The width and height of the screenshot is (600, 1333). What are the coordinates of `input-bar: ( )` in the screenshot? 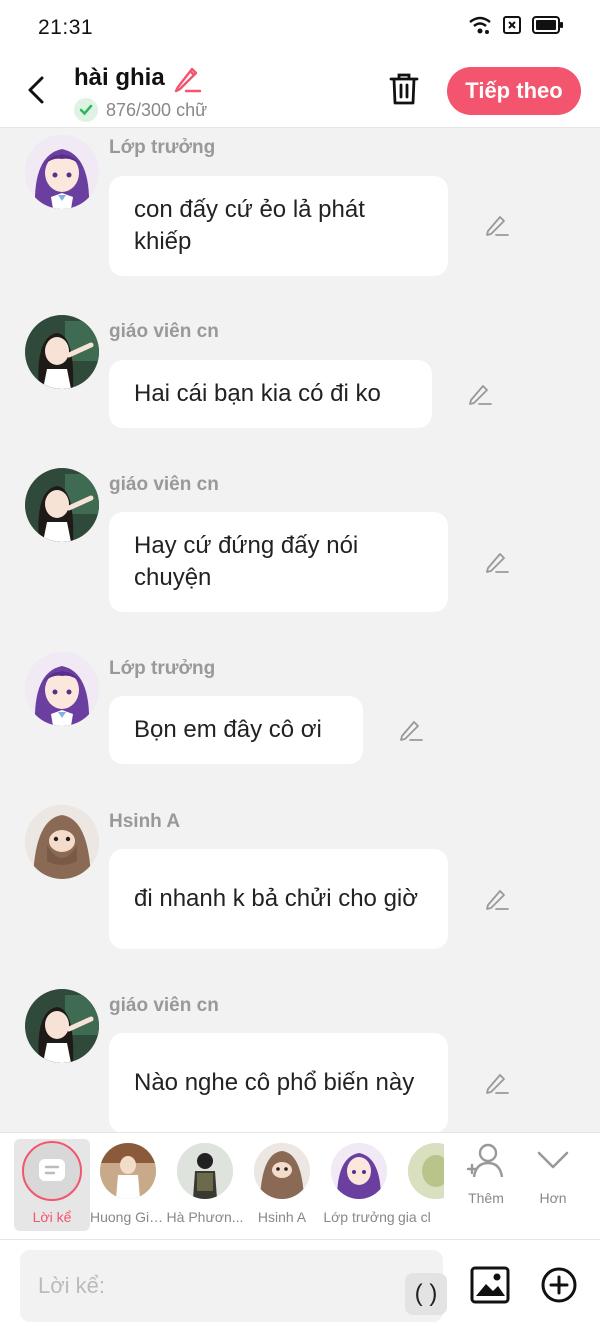 It's located at (300, 1286).